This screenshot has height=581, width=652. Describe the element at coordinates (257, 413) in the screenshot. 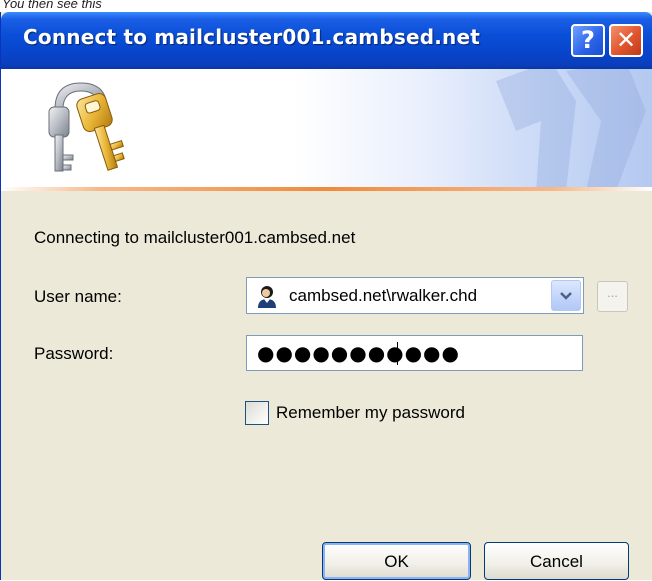

I see `remember-password-checkbox` at that location.